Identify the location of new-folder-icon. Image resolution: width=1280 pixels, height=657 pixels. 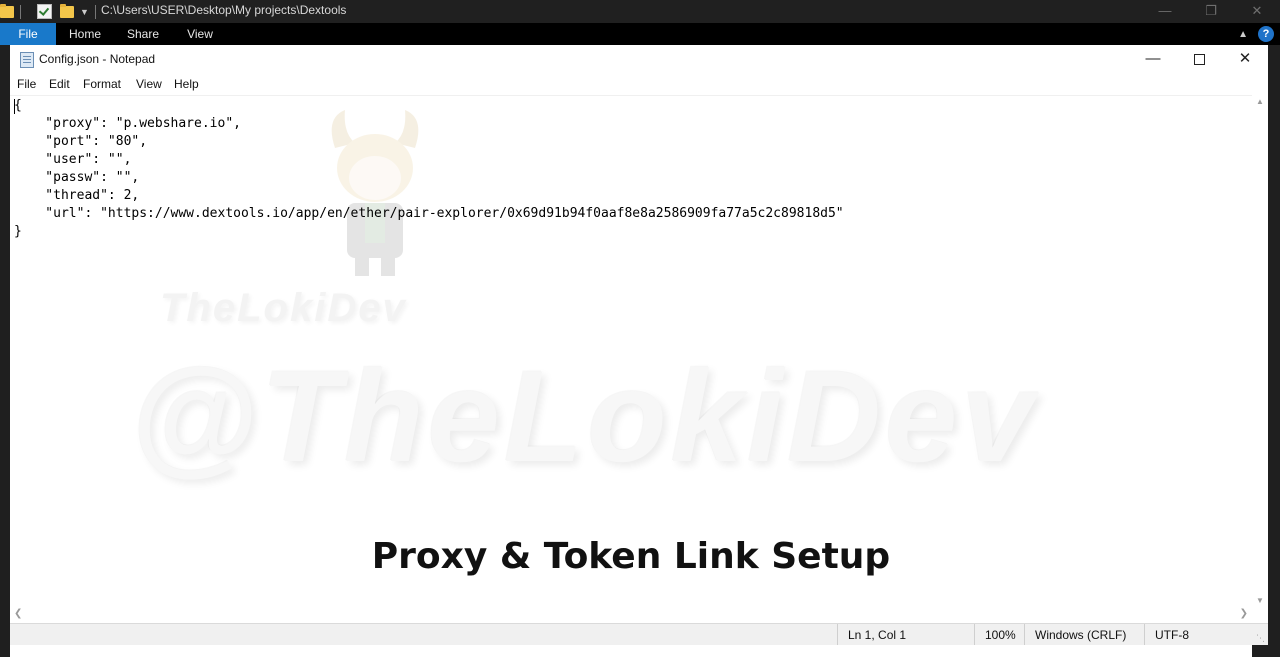
(67, 10).